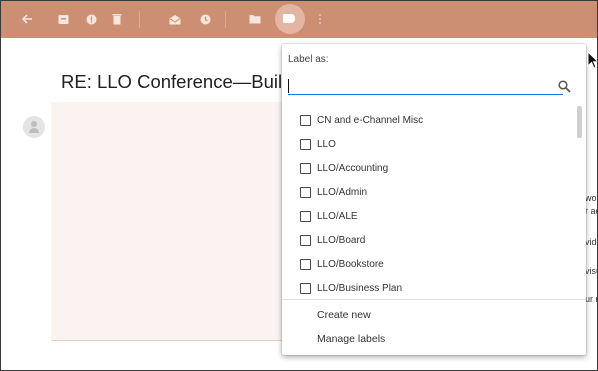 Image resolution: width=598 pixels, height=371 pixels. I want to click on move-to-icon, so click(255, 19).